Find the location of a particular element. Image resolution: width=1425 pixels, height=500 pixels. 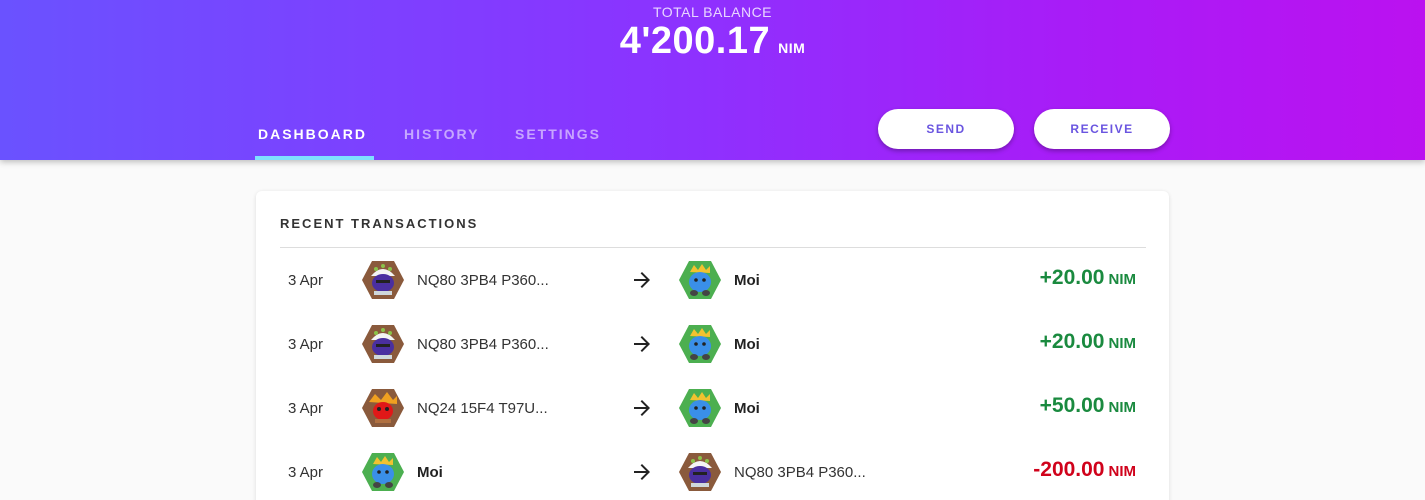

tab-settings: SETTINGS is located at coordinates (558, 134).